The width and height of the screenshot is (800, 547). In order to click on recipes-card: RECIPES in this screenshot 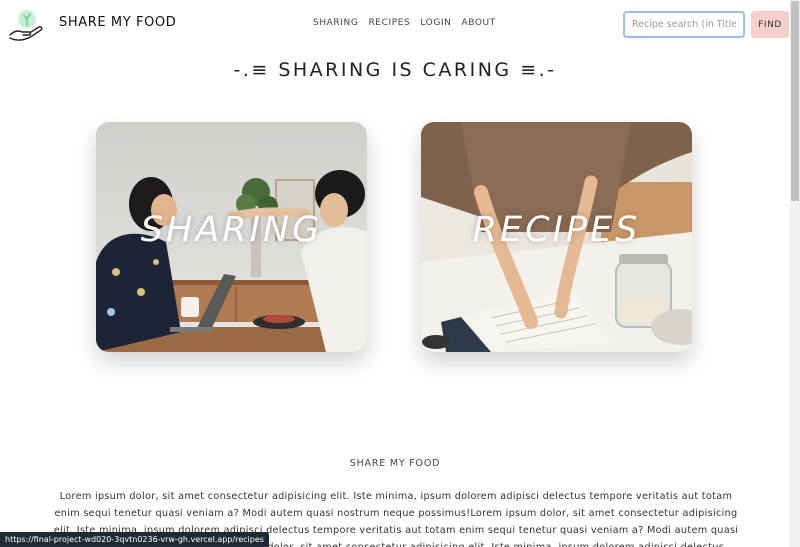, I will do `click(556, 237)`.